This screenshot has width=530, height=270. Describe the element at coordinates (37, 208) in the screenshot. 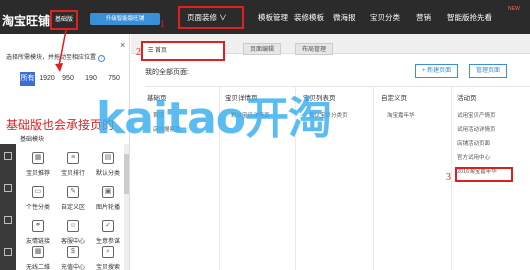

I see `module-label: 个性分类` at that location.